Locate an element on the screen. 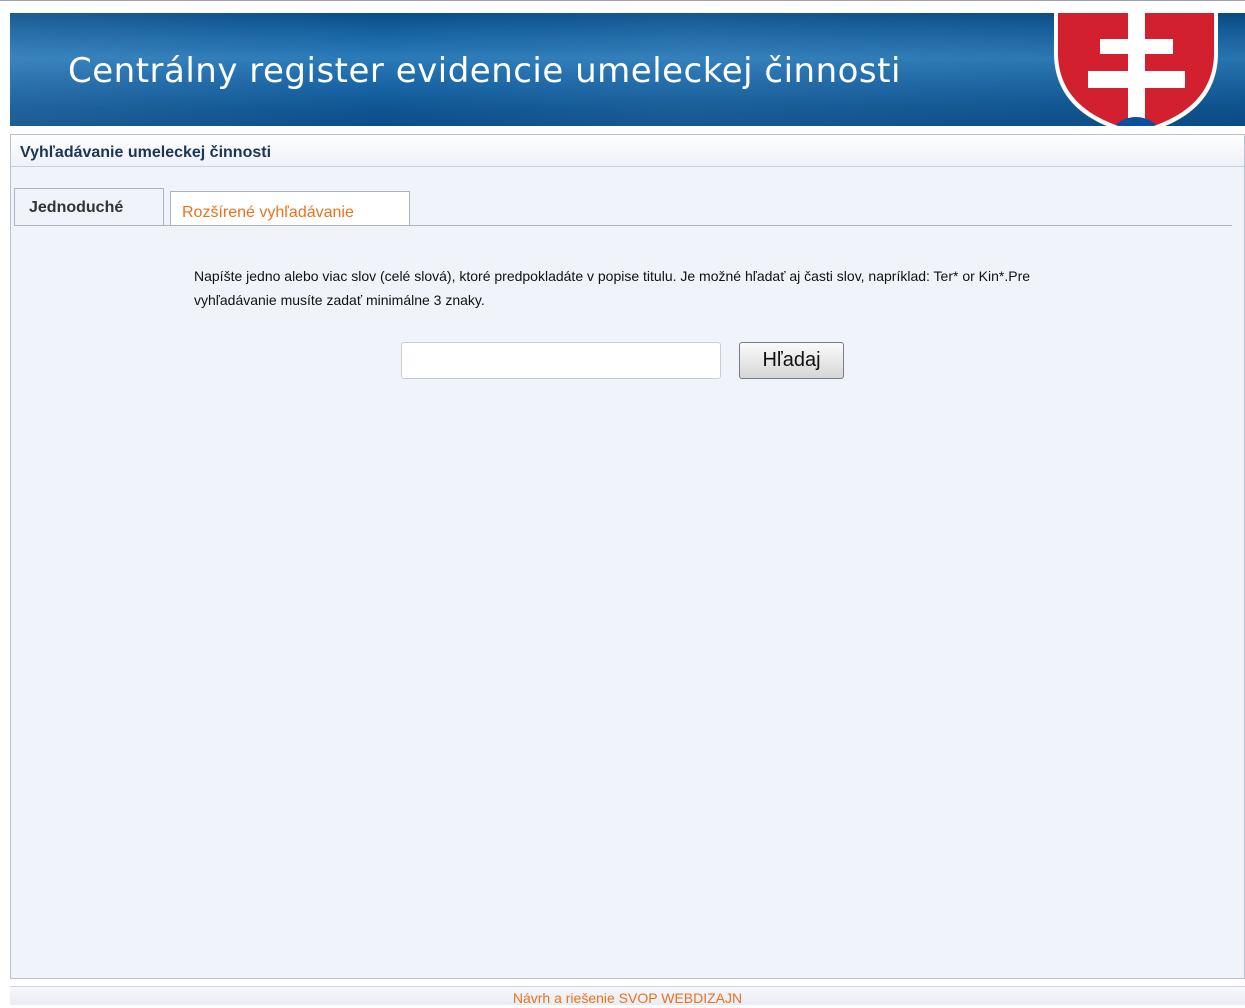 This screenshot has width=1245, height=1008. coat-of-arms-icon is located at coordinates (1136, 69).